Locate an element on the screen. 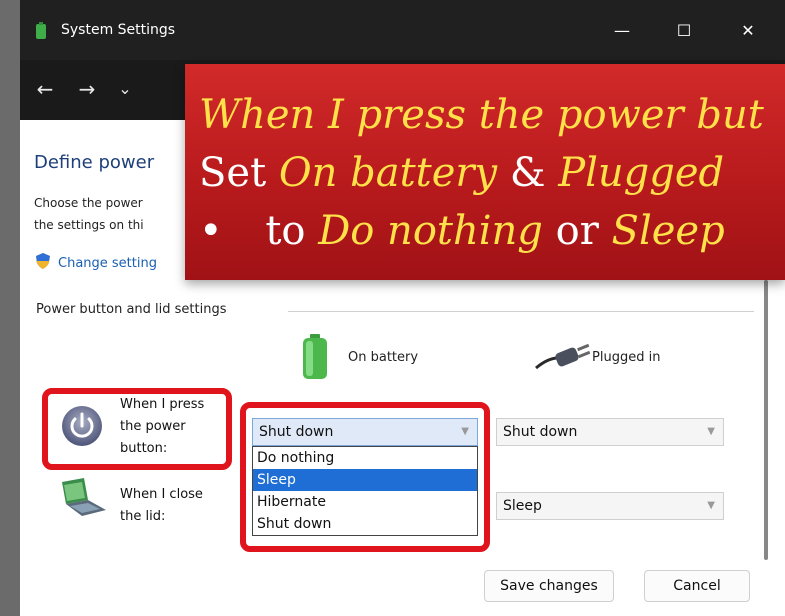 The width and height of the screenshot is (785, 616). section-label: Power button and lid settings is located at coordinates (131, 309).